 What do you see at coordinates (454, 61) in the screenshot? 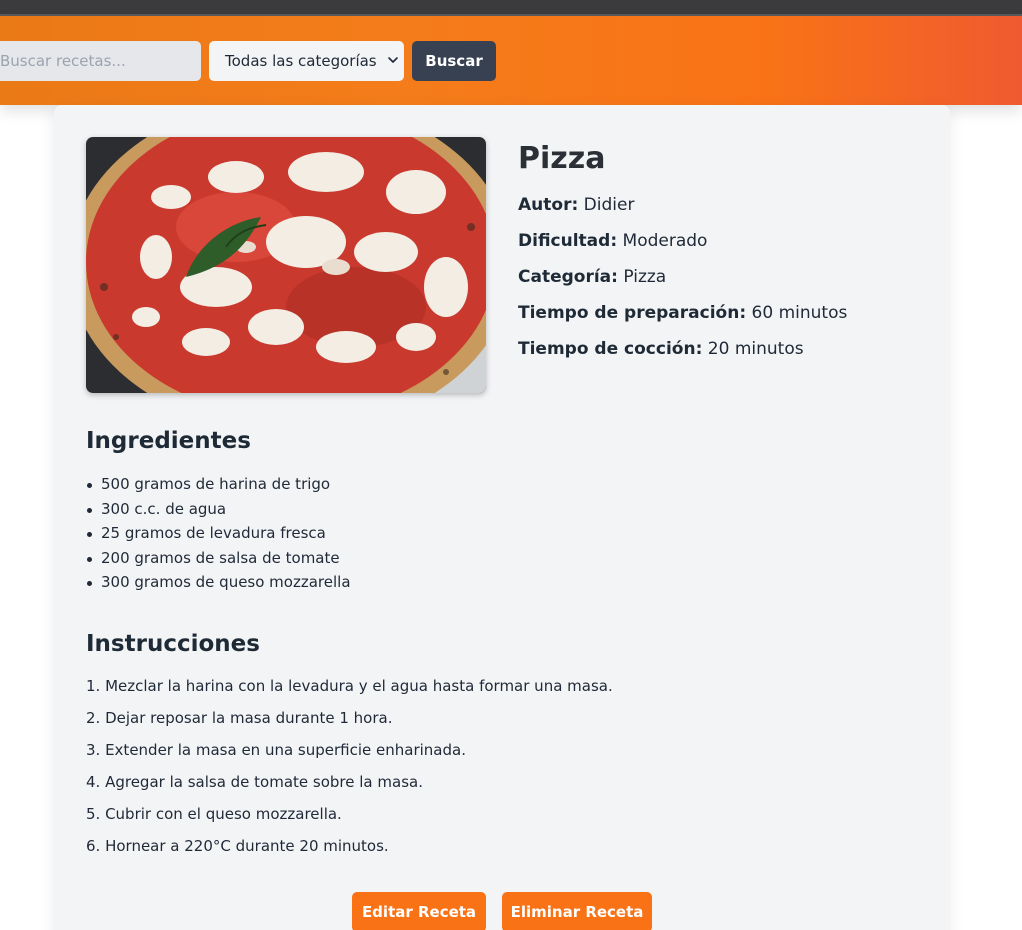
I see `search-button: Buscar` at bounding box center [454, 61].